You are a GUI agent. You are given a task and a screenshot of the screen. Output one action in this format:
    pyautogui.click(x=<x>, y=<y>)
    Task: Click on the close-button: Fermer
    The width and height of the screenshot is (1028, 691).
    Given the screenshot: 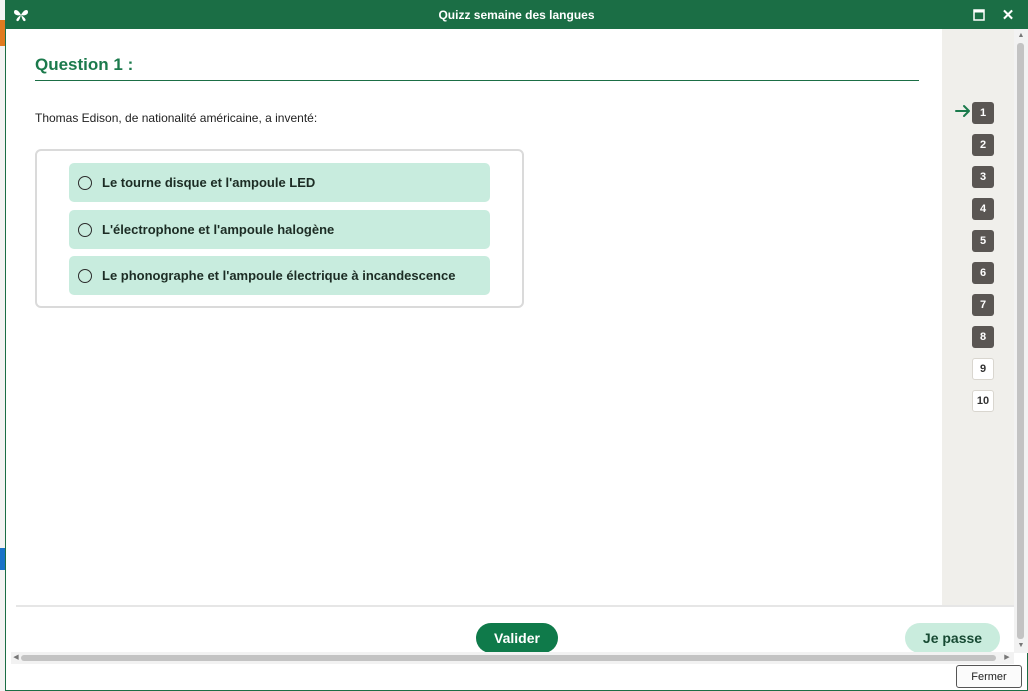 What is the action you would take?
    pyautogui.click(x=989, y=676)
    